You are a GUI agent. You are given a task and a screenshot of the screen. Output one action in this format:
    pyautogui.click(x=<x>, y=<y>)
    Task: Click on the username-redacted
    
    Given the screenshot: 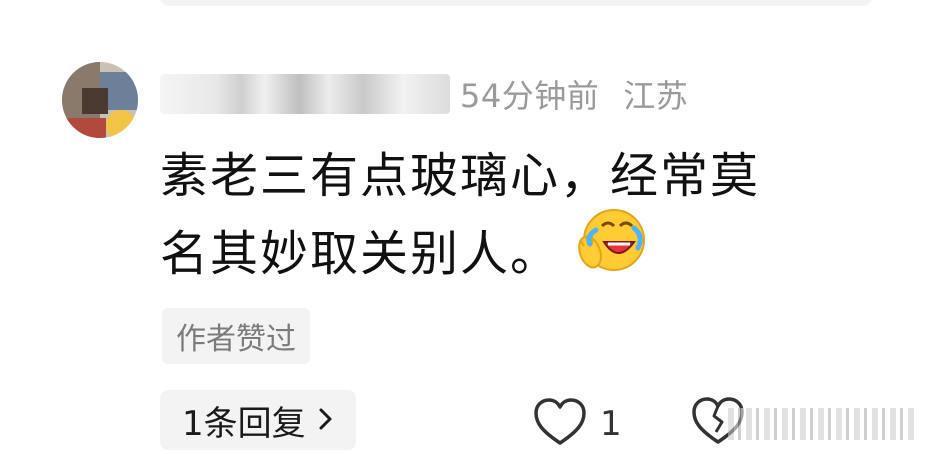 What is the action you would take?
    pyautogui.click(x=305, y=94)
    